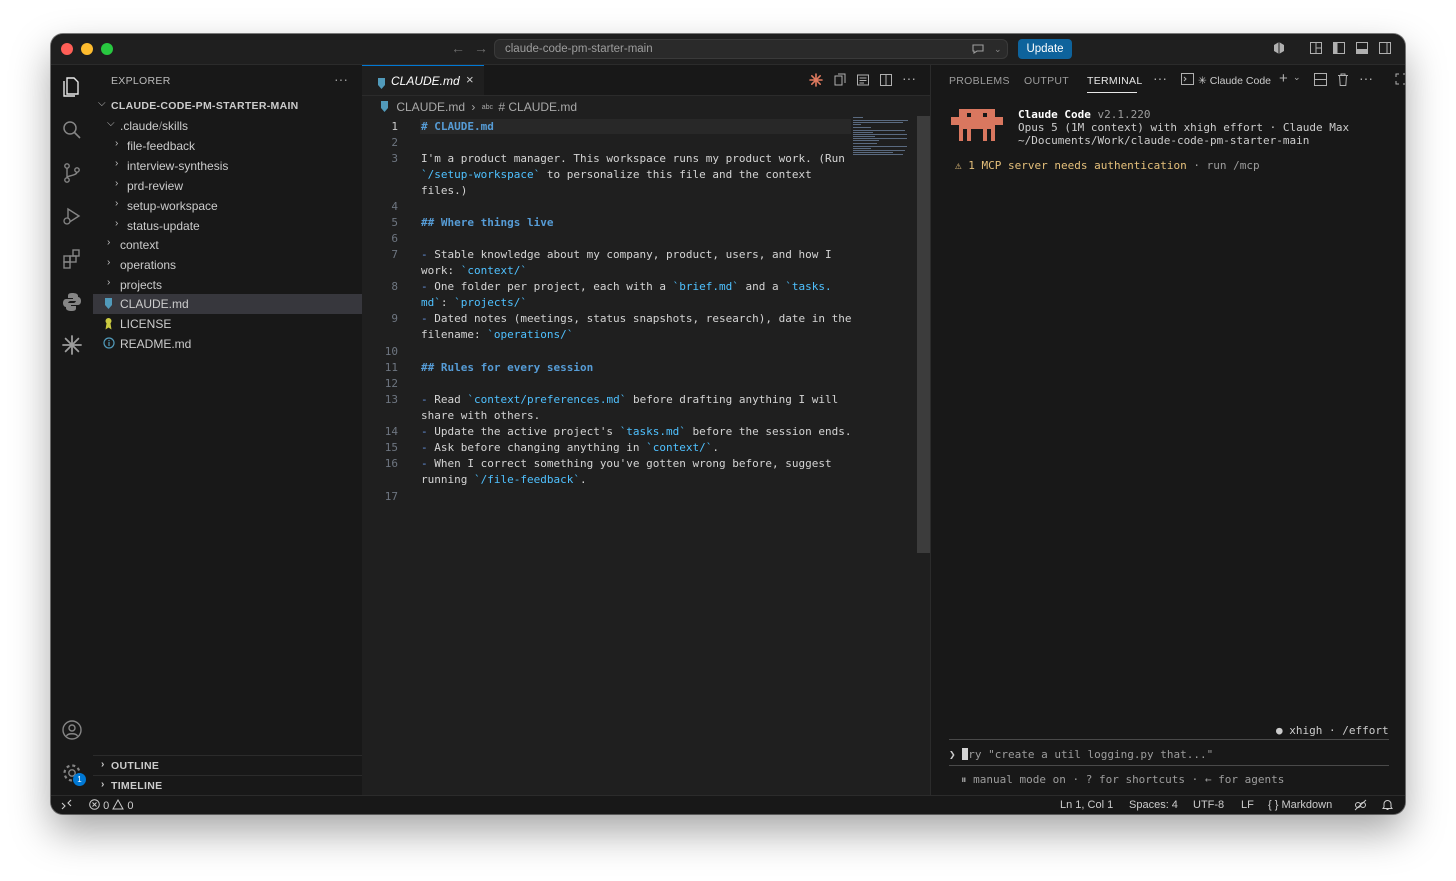 The height and width of the screenshot is (881, 1456). Describe the element at coordinates (227, 245) in the screenshot. I see `tree-folder-context: › context` at that location.